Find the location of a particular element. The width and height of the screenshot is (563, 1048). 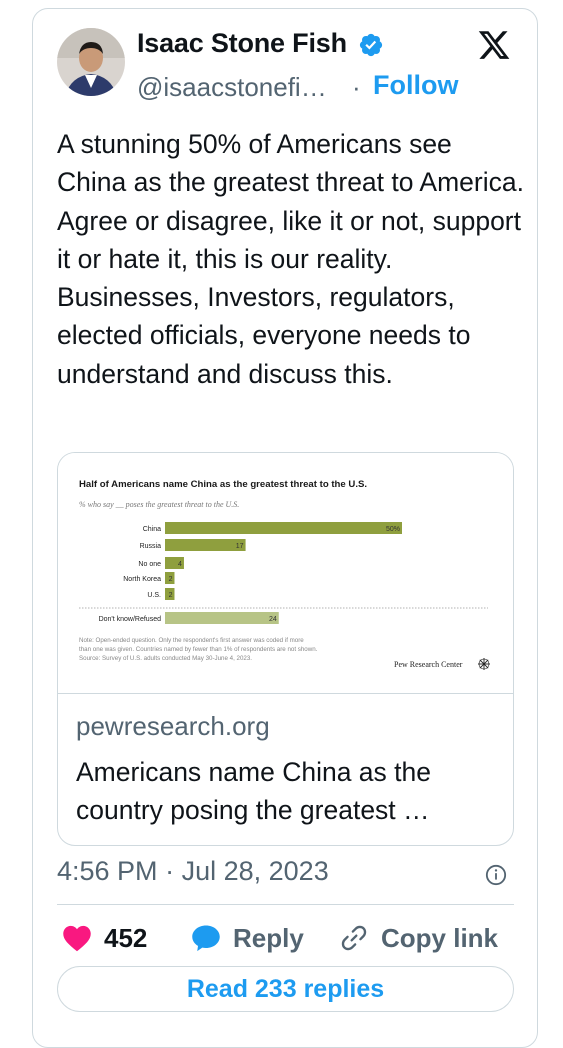

link-icon is located at coordinates (354, 938).